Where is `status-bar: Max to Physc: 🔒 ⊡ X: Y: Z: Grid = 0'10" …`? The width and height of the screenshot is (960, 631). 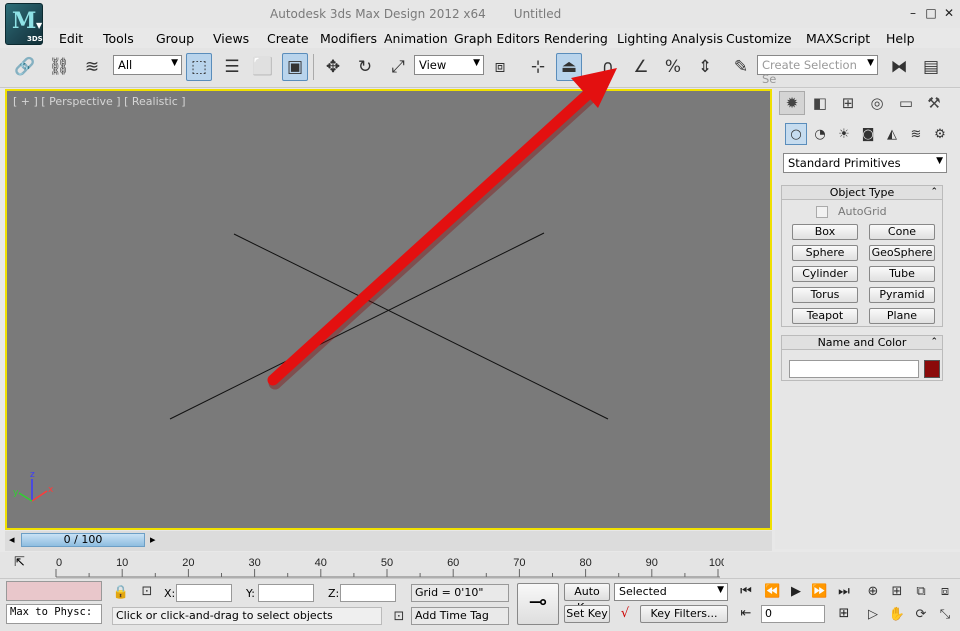 status-bar: Max to Physc: 🔒 ⊡ X: Y: Z: Grid = 0'10" … is located at coordinates (480, 604).